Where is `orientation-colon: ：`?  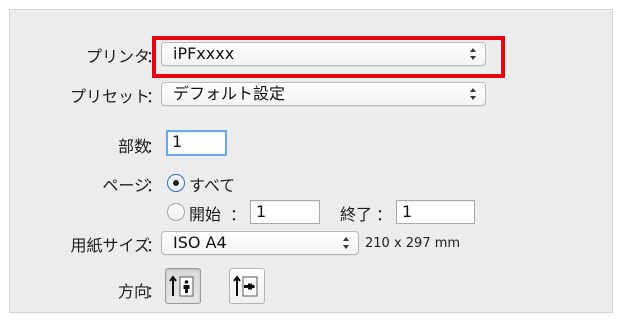
orientation-colon: ： is located at coordinates (154, 291).